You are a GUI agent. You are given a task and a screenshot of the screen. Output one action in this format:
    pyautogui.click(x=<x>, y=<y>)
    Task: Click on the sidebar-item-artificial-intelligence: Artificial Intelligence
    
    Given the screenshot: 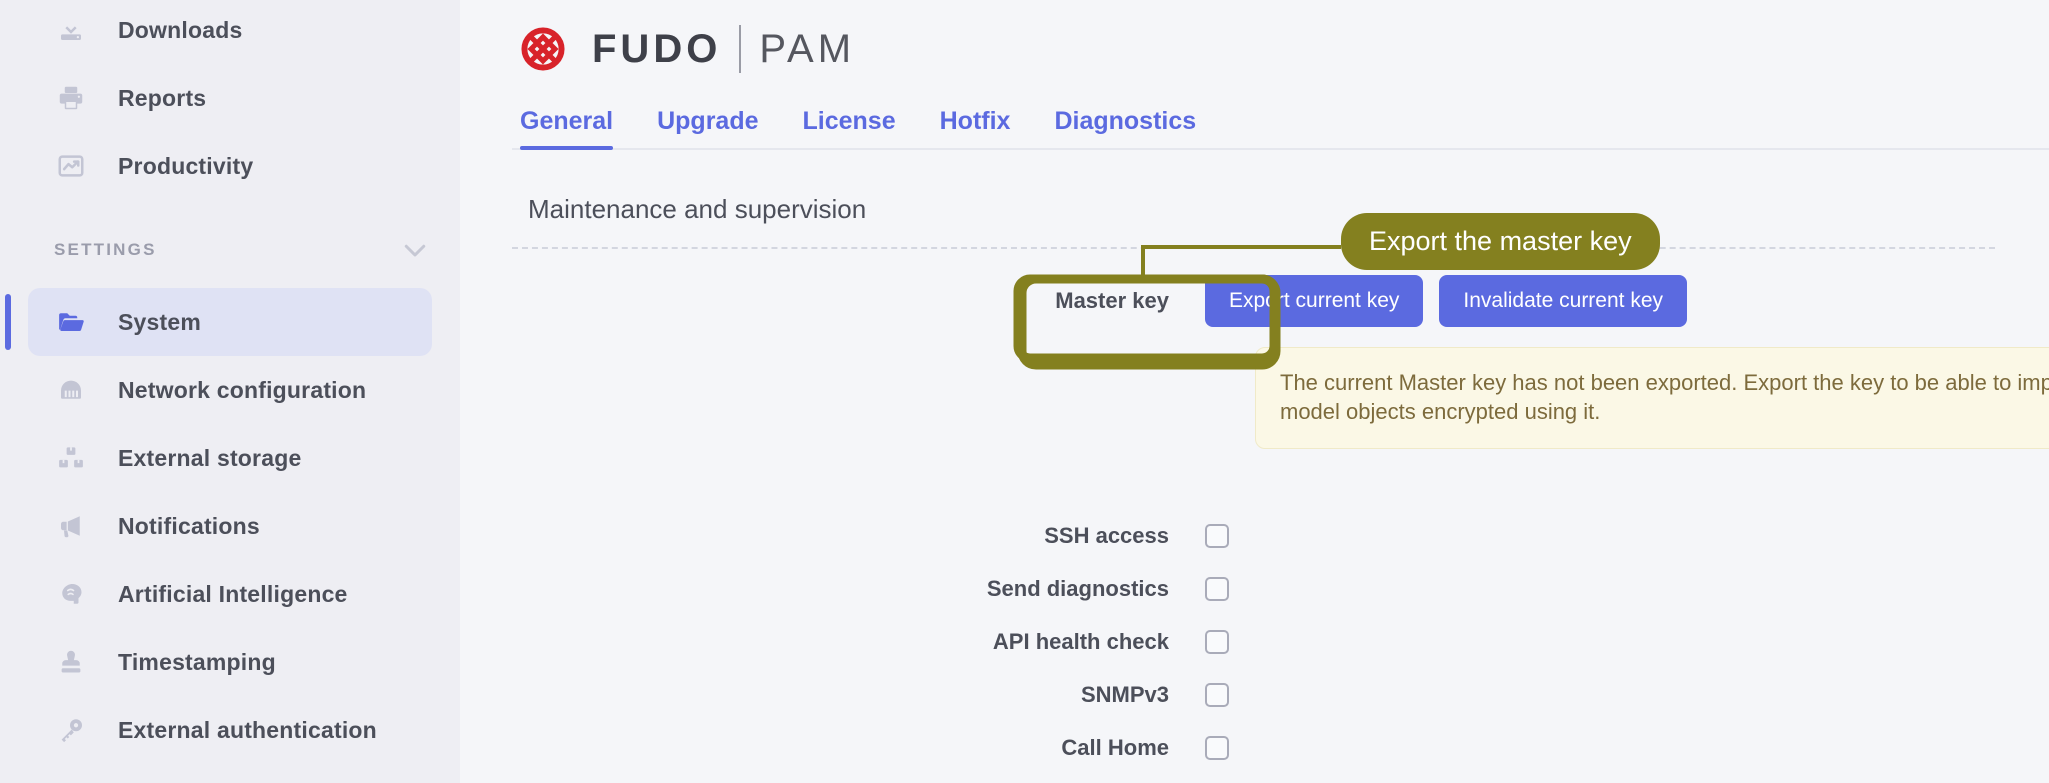 What is the action you would take?
    pyautogui.click(x=230, y=594)
    